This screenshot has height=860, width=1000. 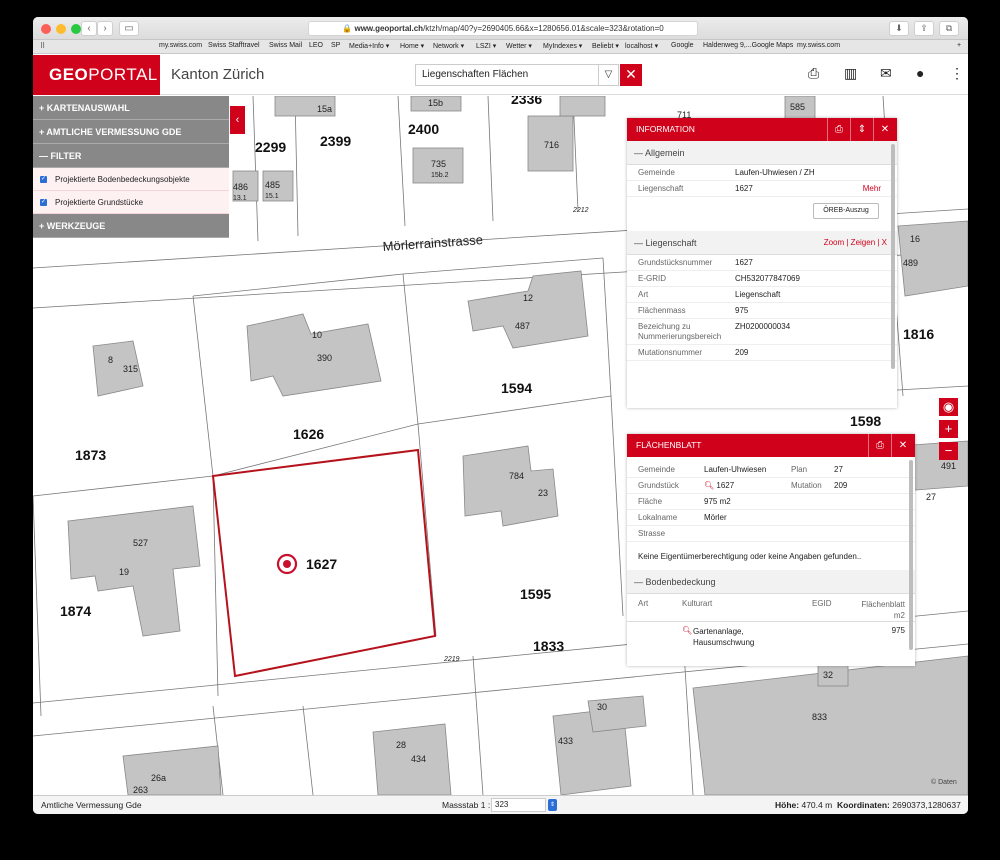 I want to click on parcel-label: 1873, so click(x=90, y=455).